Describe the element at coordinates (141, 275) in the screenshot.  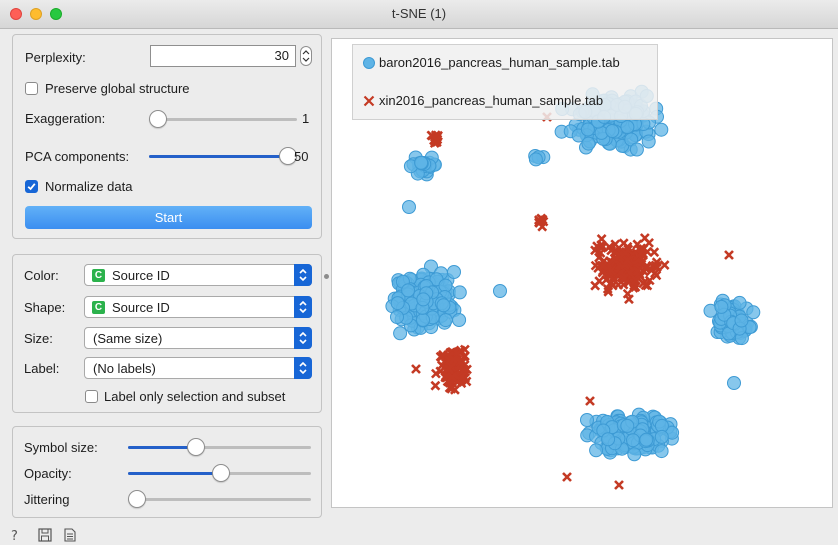
I see `color-combo-value: Source ID` at that location.